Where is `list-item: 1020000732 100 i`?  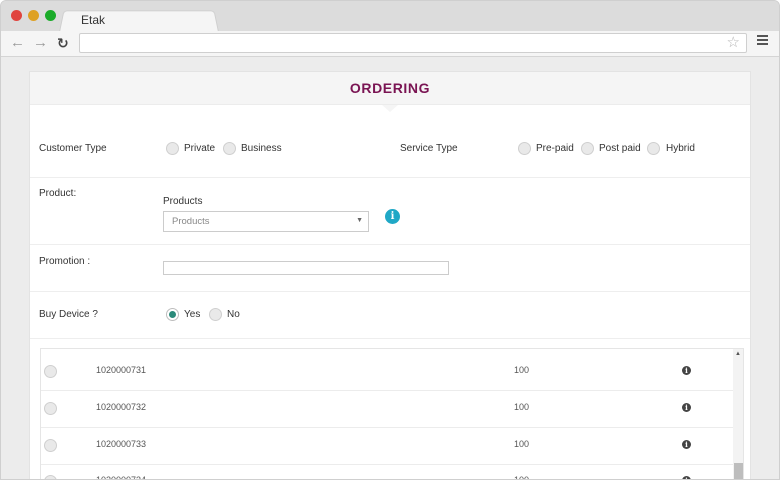
list-item: 1020000732 100 i is located at coordinates (387, 409).